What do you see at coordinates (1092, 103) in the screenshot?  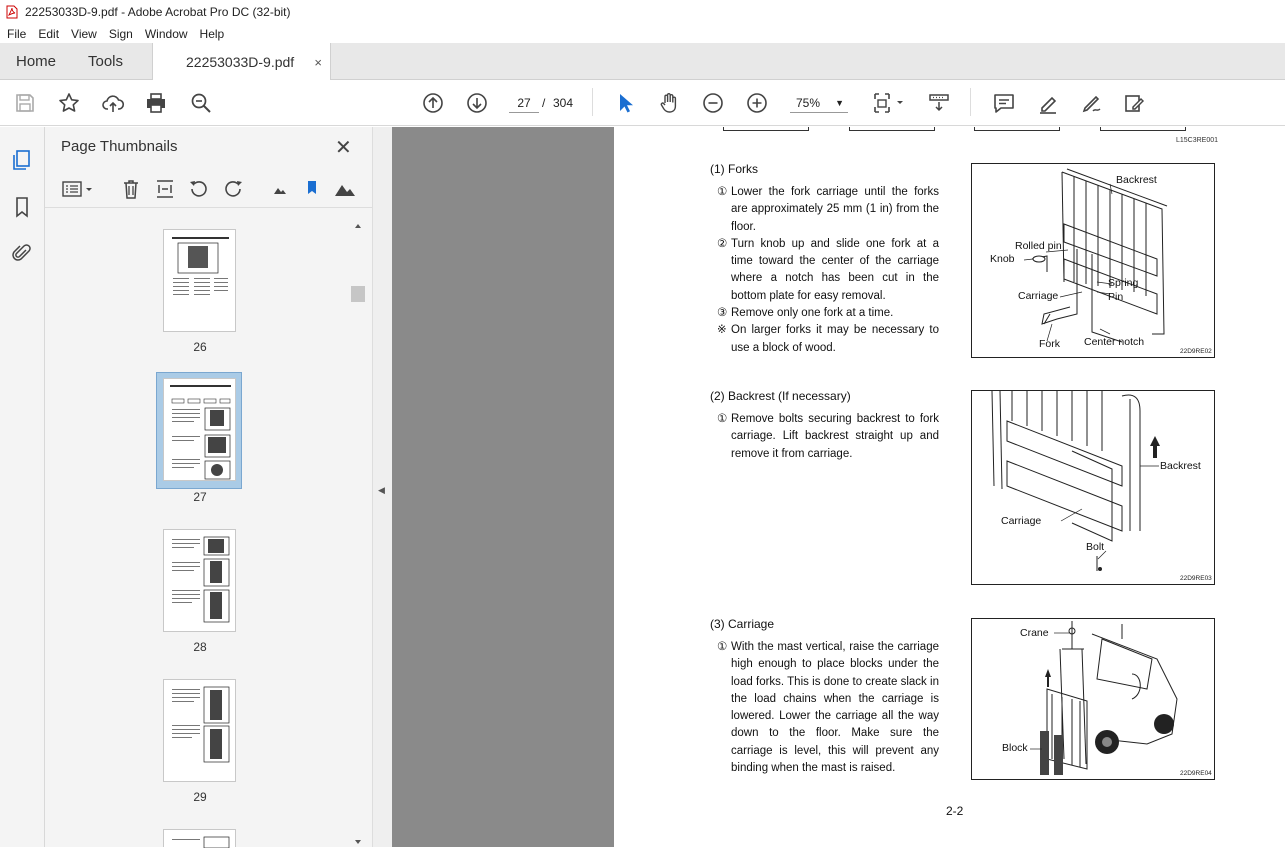 I see `draw-pen-icon` at bounding box center [1092, 103].